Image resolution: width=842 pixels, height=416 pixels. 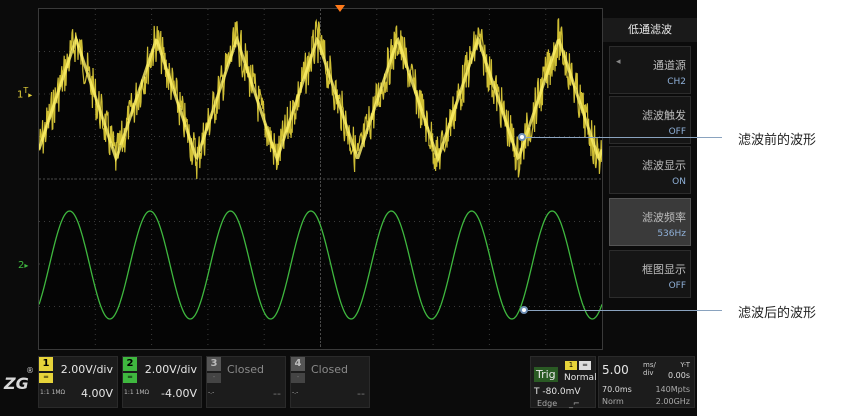 I want to click on menu-title: 低通滤波, so click(x=650, y=30).